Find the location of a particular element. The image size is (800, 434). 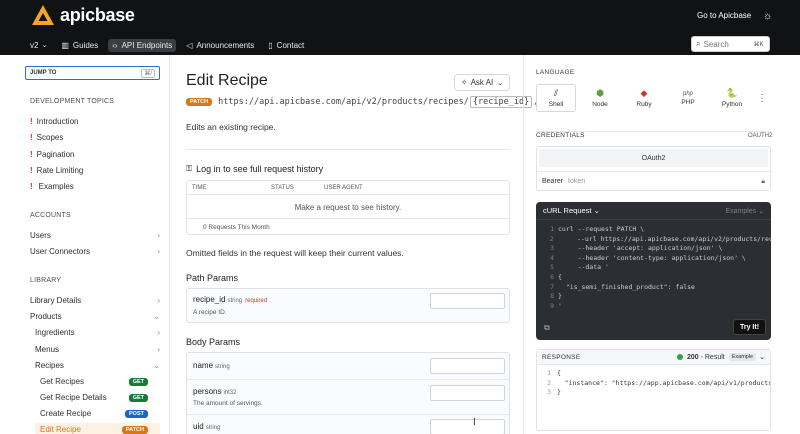

status-code: 200 is located at coordinates (692, 357).